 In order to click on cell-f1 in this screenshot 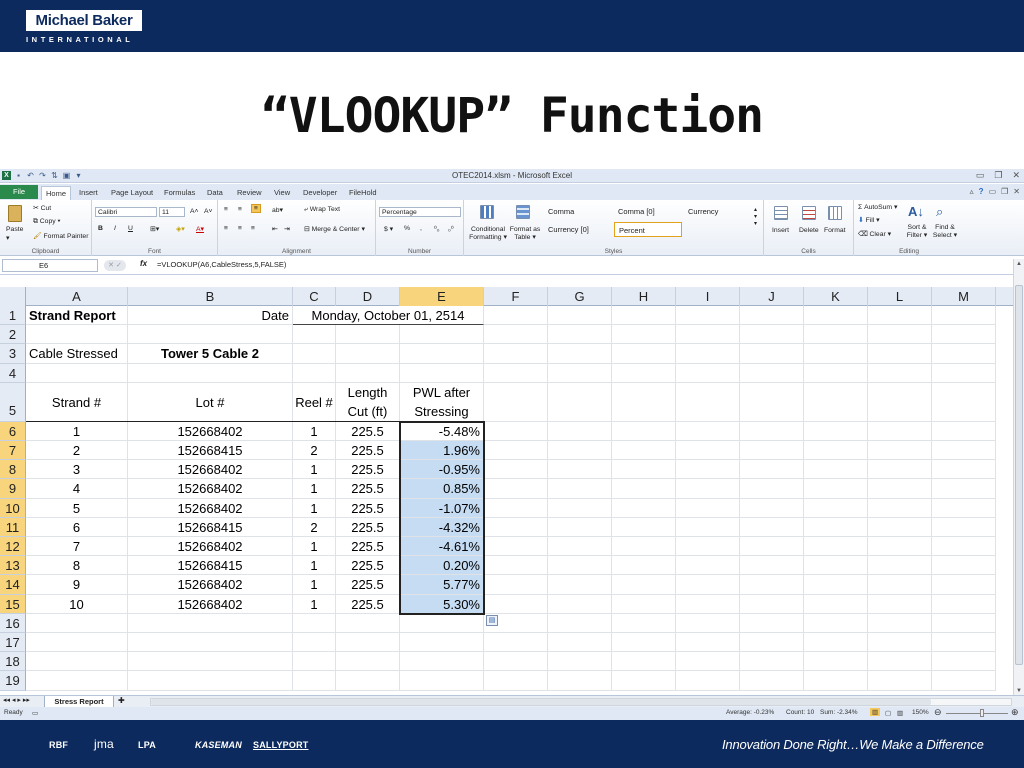, I will do `click(516, 316)`.